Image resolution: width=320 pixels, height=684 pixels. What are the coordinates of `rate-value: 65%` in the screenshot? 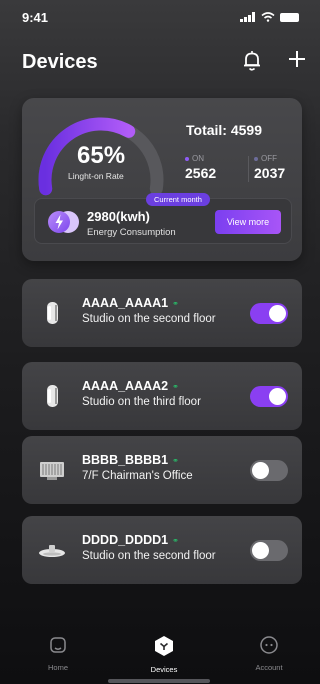 It's located at (101, 155).